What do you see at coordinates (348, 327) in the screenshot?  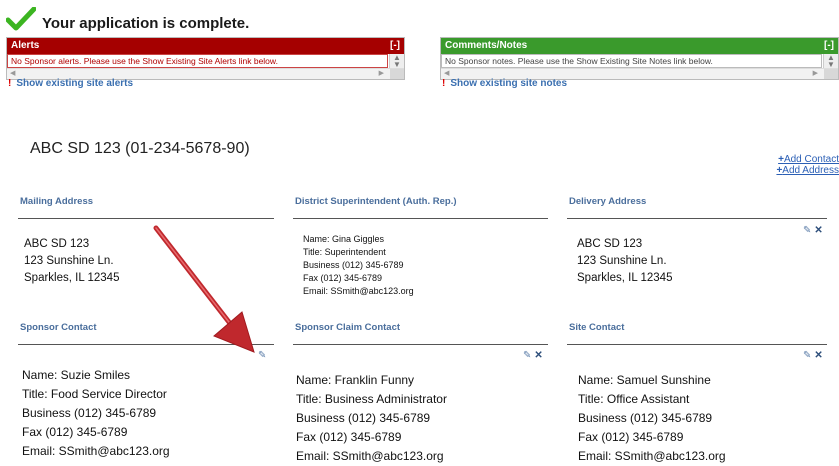 I see `claim-contact-heading: Sponsor Claim Contact` at bounding box center [348, 327].